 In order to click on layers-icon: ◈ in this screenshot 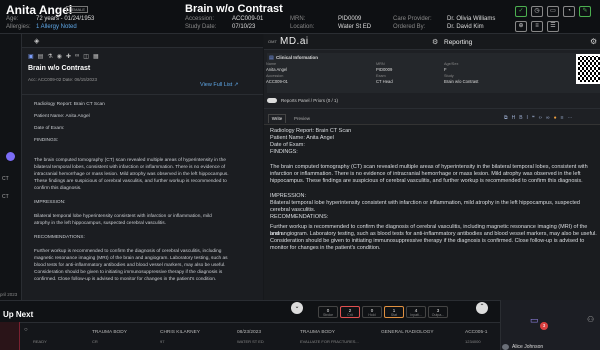, I will do `click(36, 41)`.